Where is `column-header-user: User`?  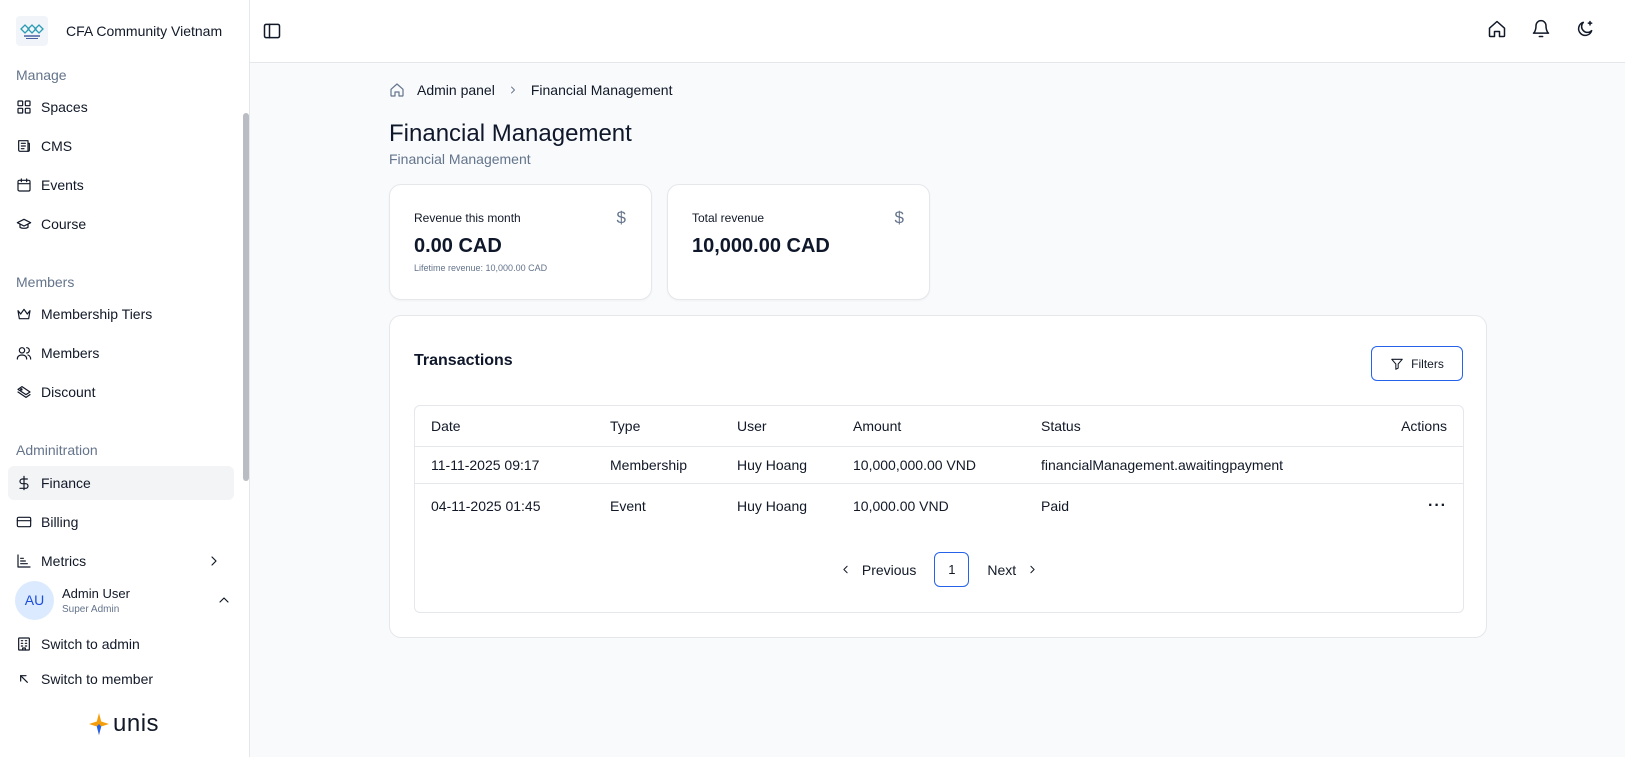
column-header-user: User is located at coordinates (779, 426).